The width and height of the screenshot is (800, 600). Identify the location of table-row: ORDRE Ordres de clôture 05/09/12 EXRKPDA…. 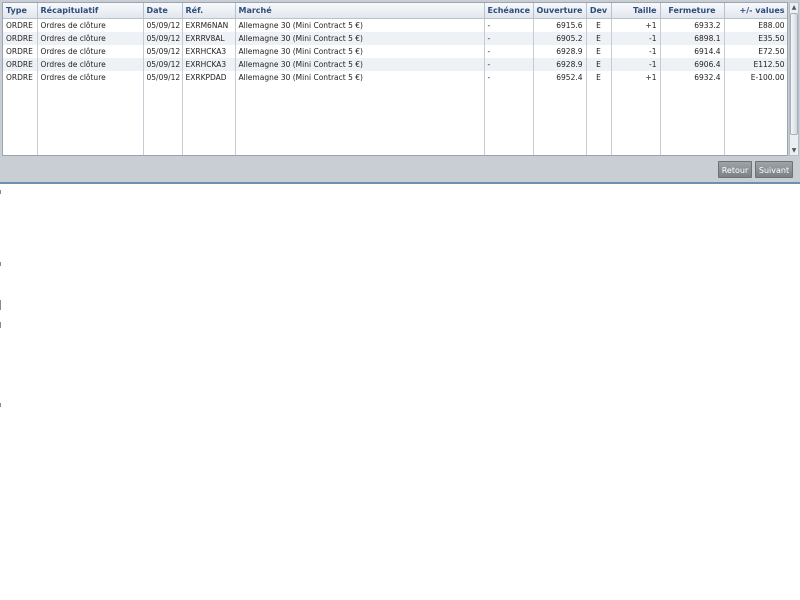
(395, 77).